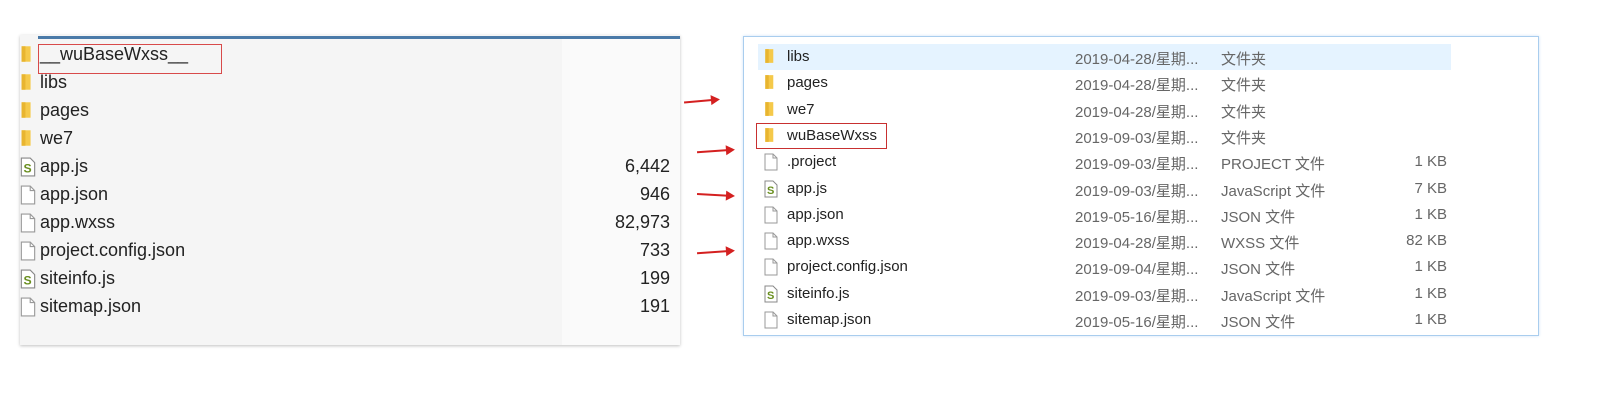 Image resolution: width=1618 pixels, height=400 pixels. What do you see at coordinates (350, 111) in the screenshot?
I see `list-item: pages` at bounding box center [350, 111].